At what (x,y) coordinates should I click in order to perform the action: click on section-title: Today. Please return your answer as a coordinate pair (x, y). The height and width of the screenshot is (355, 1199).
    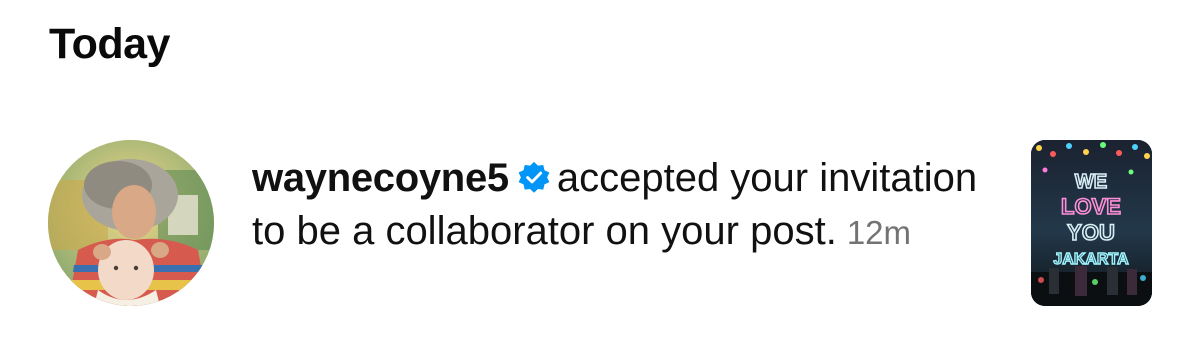
    Looking at the image, I should click on (109, 44).